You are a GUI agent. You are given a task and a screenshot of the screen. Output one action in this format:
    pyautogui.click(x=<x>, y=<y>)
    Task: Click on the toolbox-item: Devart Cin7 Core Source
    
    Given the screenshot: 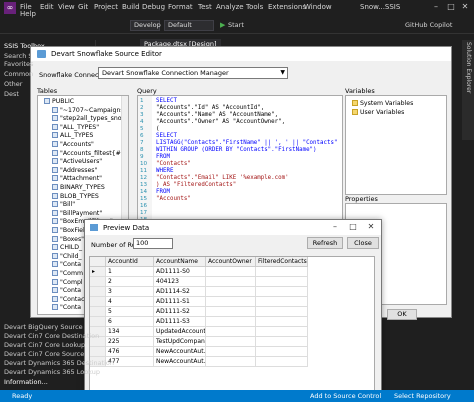 What is the action you would take?
    pyautogui.click(x=44, y=354)
    